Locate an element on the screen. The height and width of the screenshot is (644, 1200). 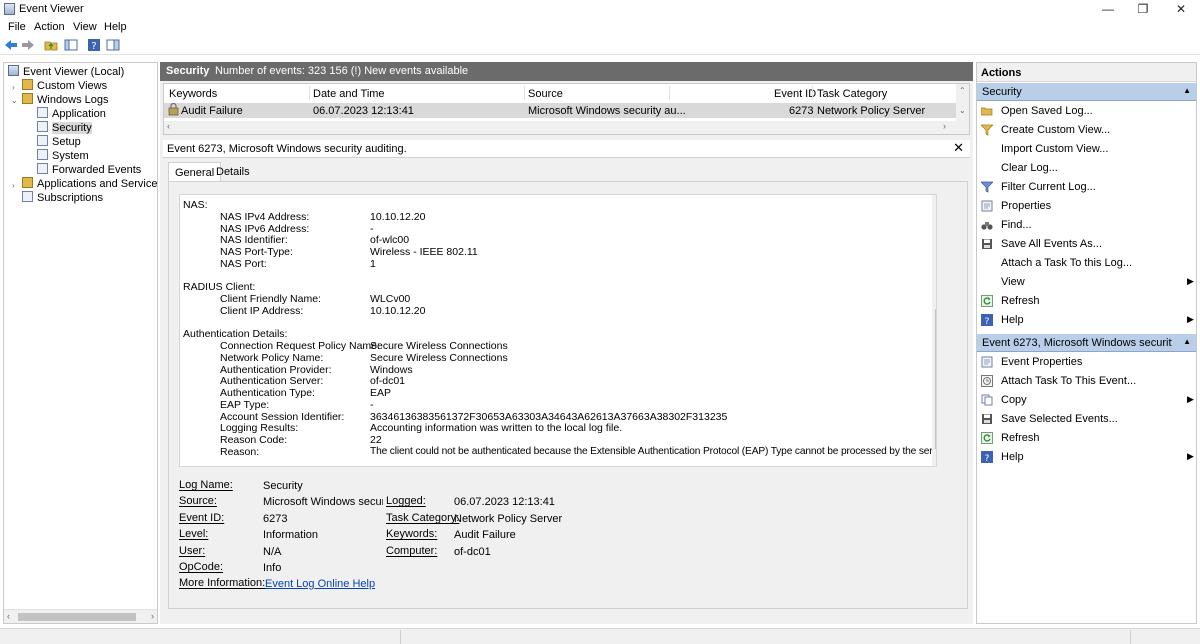
folder-up-icon is located at coordinates (51, 45).